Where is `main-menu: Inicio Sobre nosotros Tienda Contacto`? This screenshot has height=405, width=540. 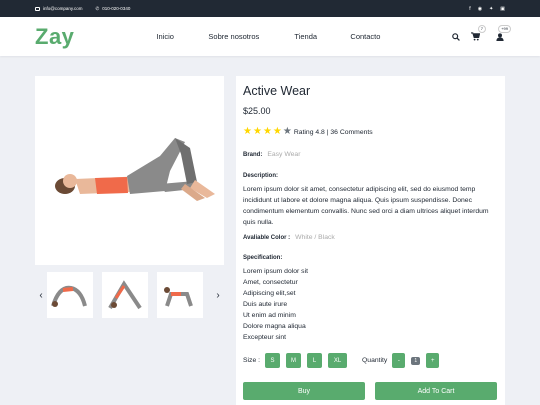 main-menu: Inicio Sobre nosotros Tienda Contacto is located at coordinates (288, 36).